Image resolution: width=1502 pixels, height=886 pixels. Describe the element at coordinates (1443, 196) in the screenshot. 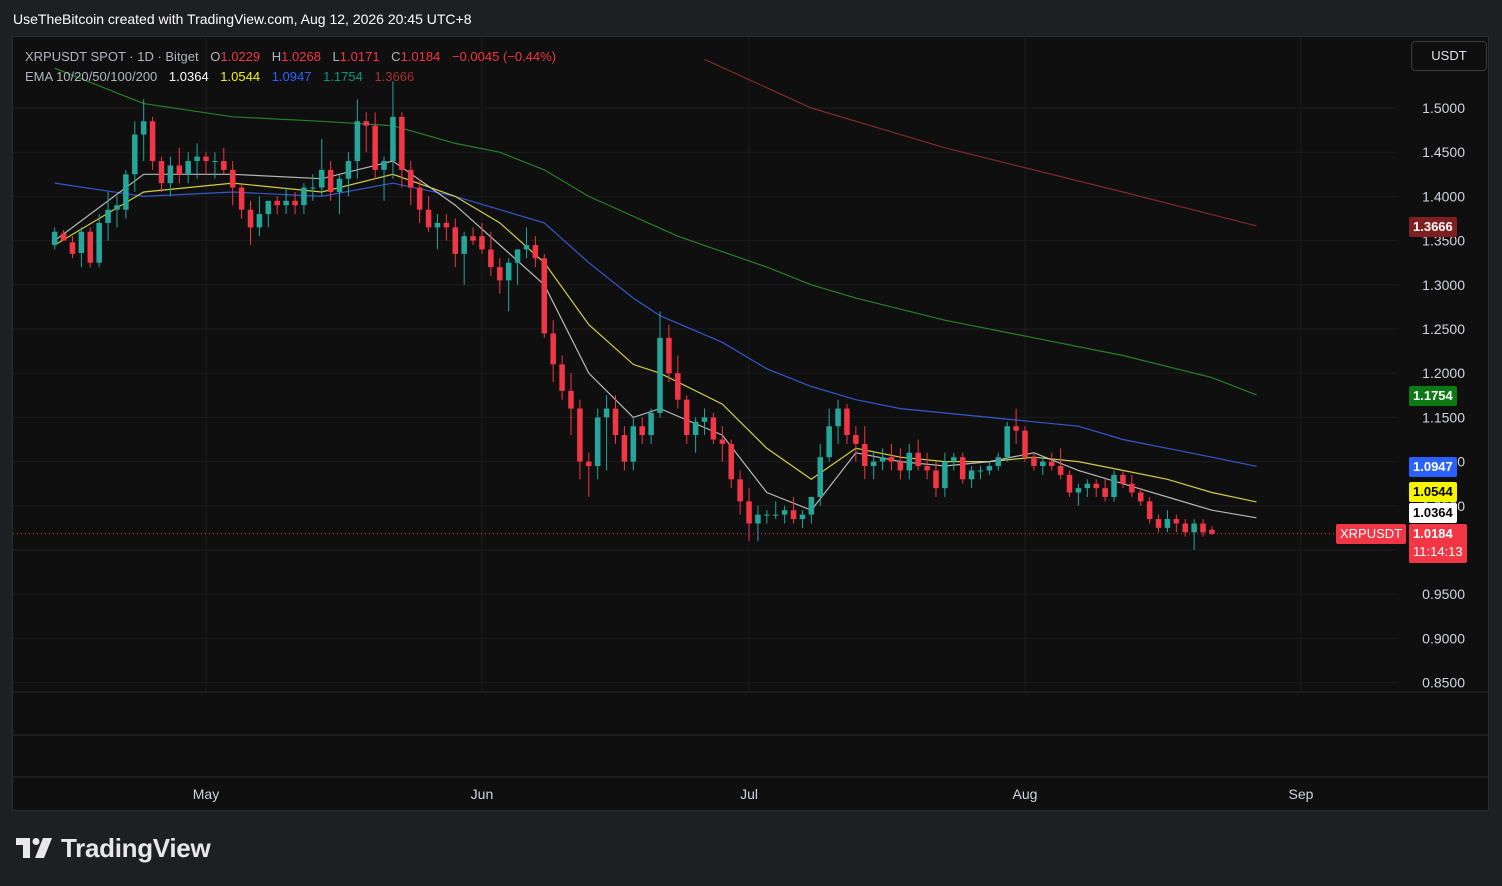

I see `price-tick-label: 1.4000` at that location.